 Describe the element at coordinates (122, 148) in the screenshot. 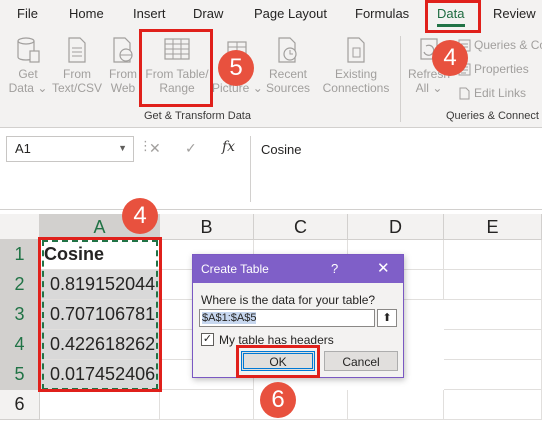

I see `chevron-down-icon: ▼` at that location.